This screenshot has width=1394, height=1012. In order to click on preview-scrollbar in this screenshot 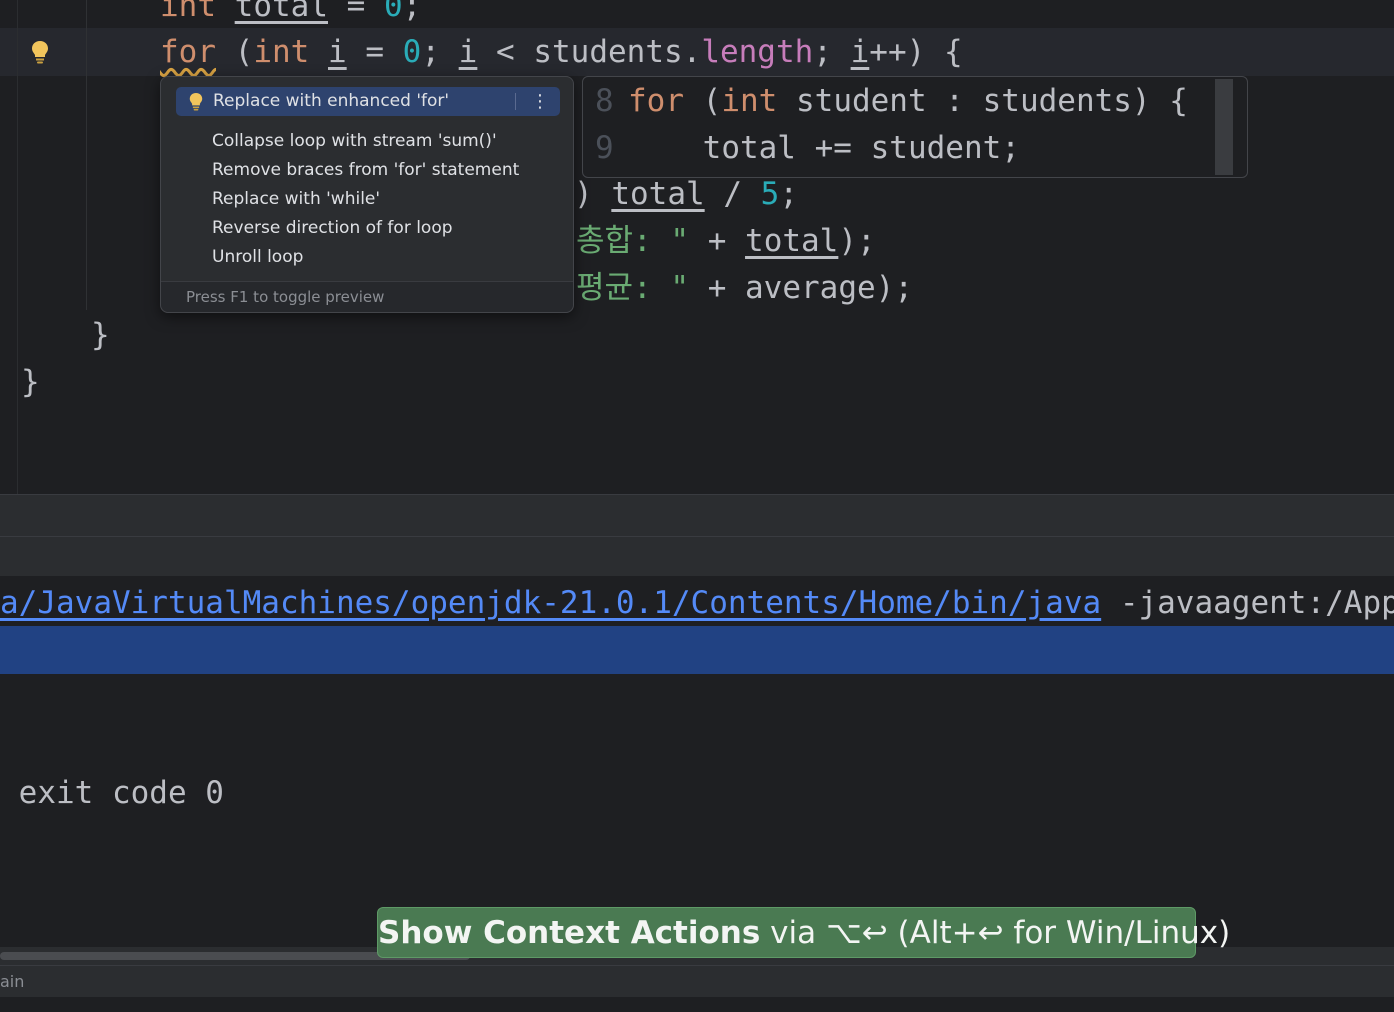, I will do `click(1224, 127)`.